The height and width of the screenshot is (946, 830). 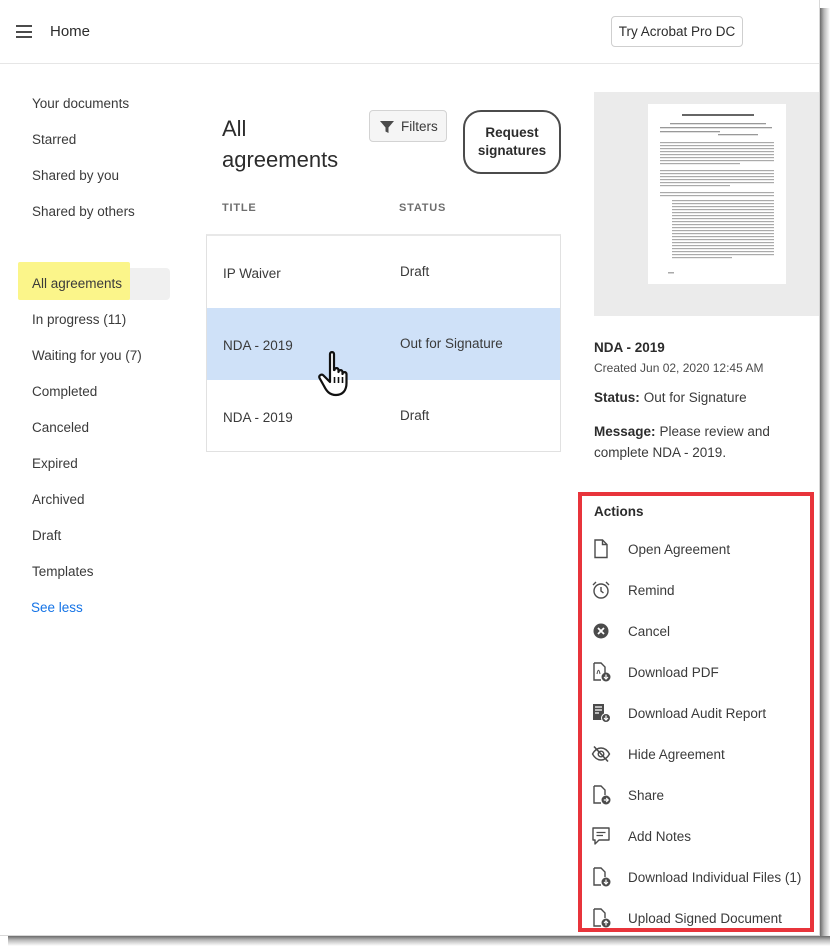 I want to click on see-less-link: See less, so click(x=57, y=607).